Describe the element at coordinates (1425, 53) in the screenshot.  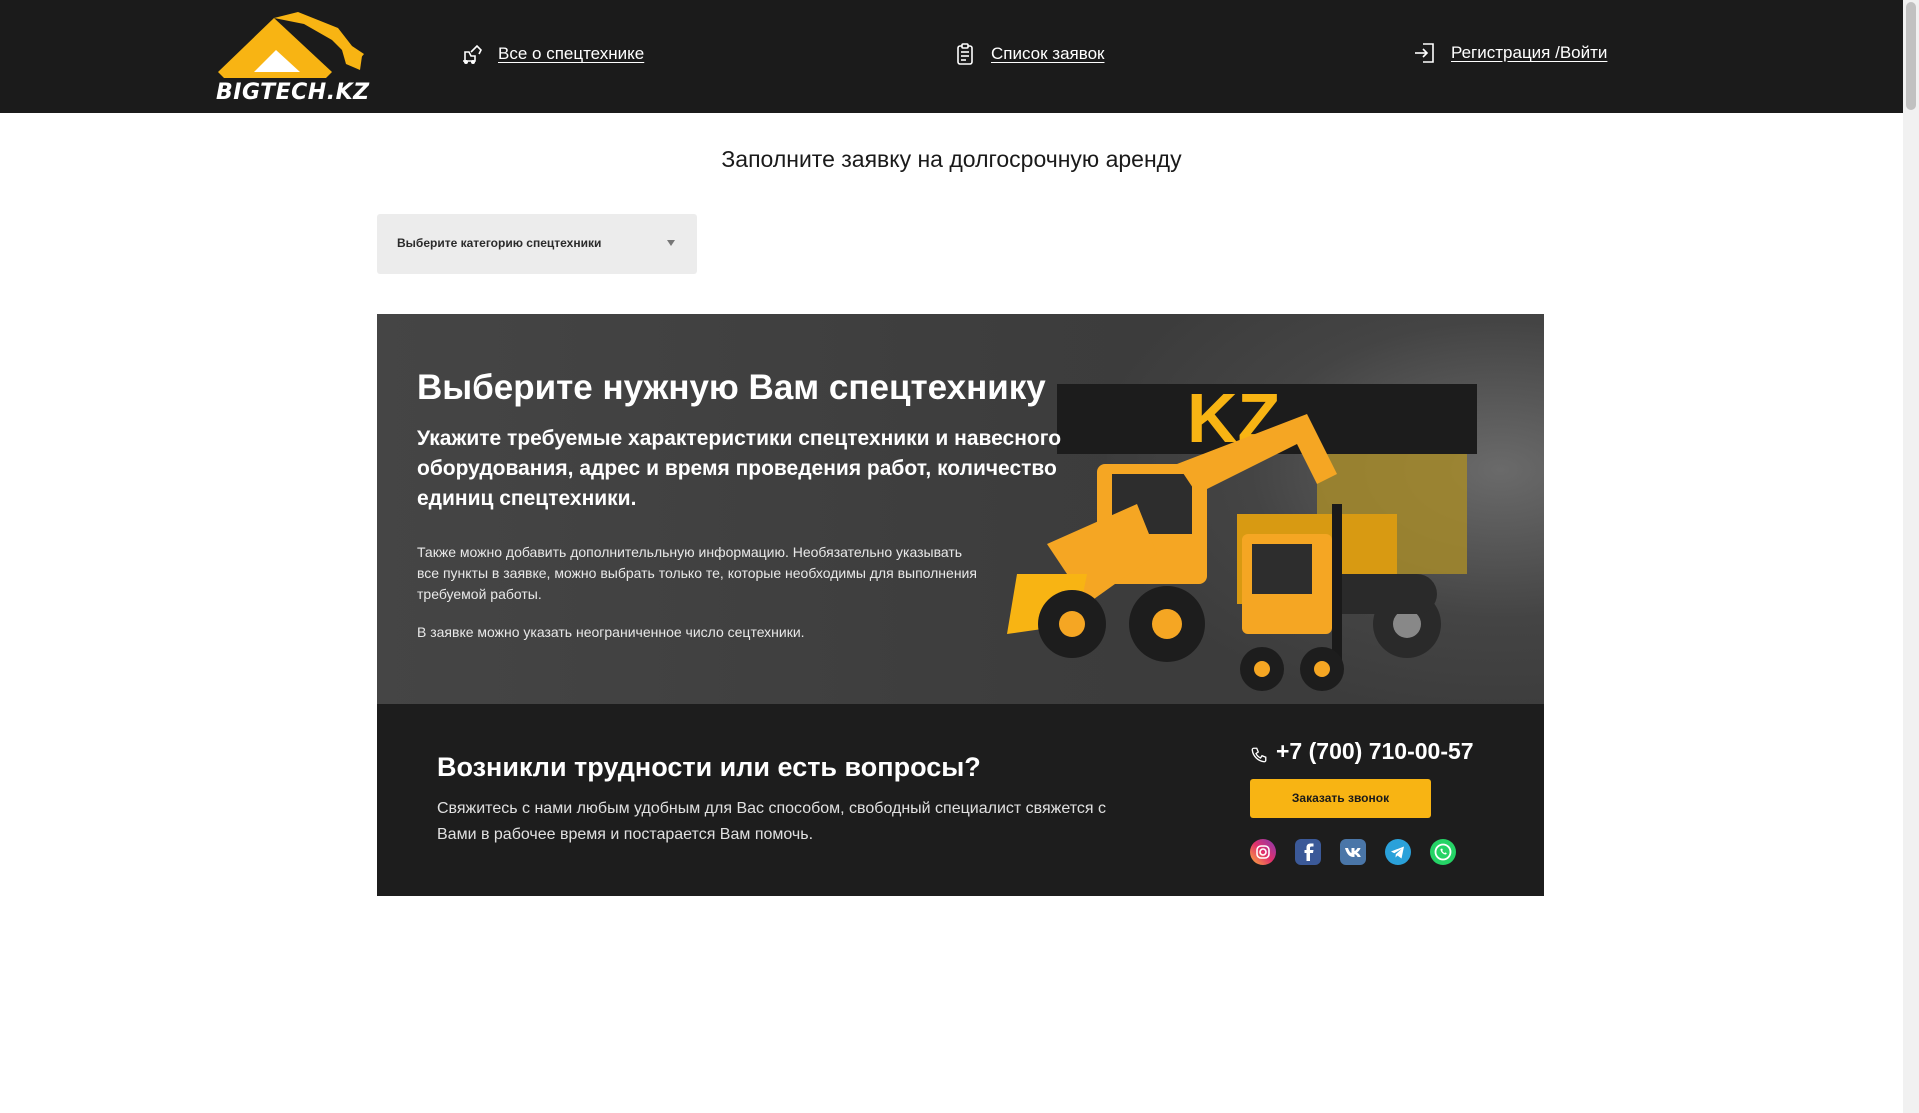
I see `login-icon` at that location.